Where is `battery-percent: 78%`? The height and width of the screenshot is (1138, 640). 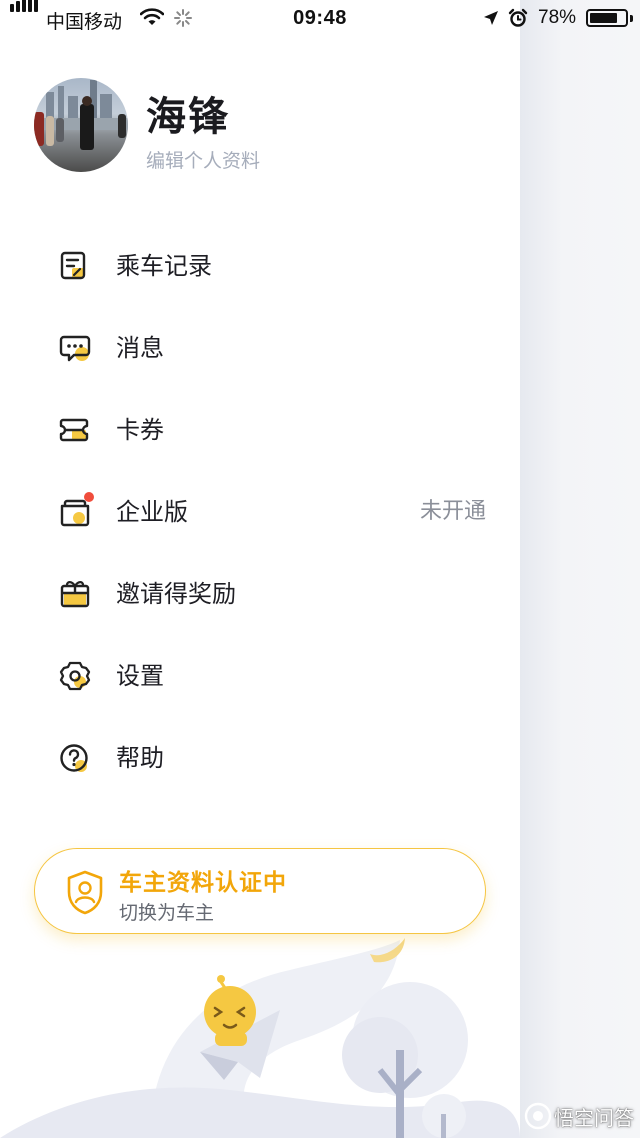
battery-percent: 78% is located at coordinates (557, 17).